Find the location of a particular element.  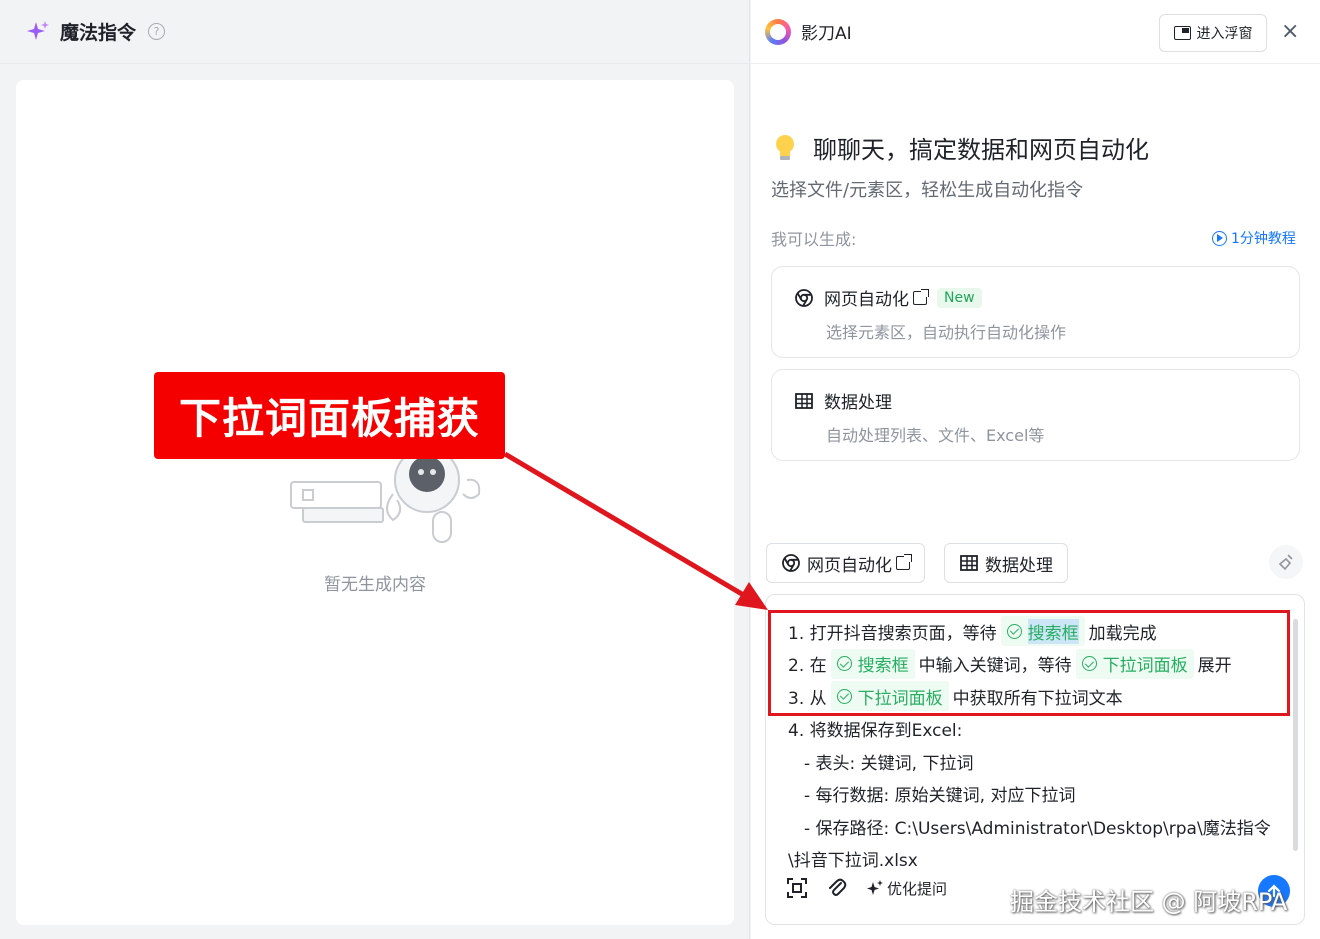

hero: 聊聊天，搞定数据和网页自动化 is located at coordinates (961, 147).